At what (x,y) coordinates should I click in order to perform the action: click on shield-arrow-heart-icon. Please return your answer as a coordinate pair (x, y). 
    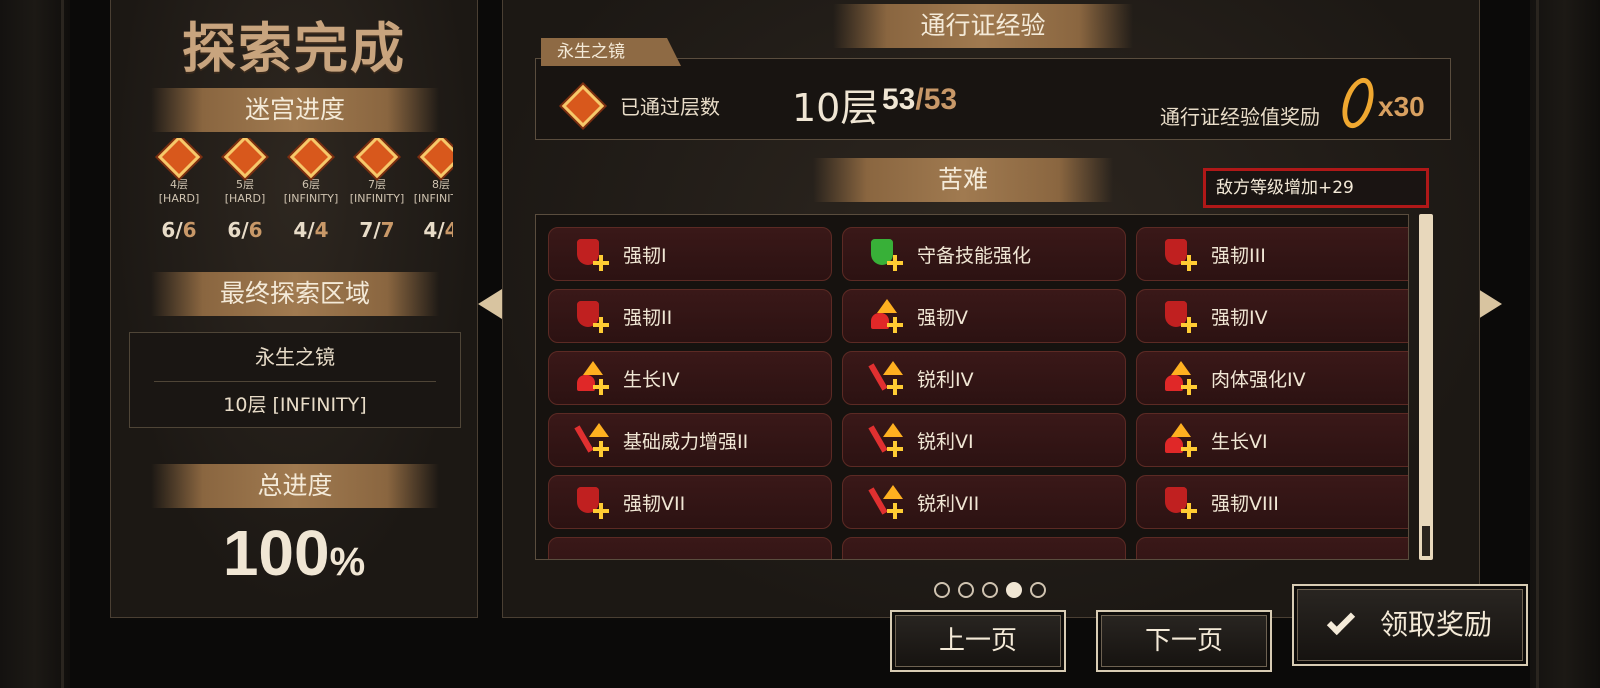
    Looking at the image, I should click on (1180, 254).